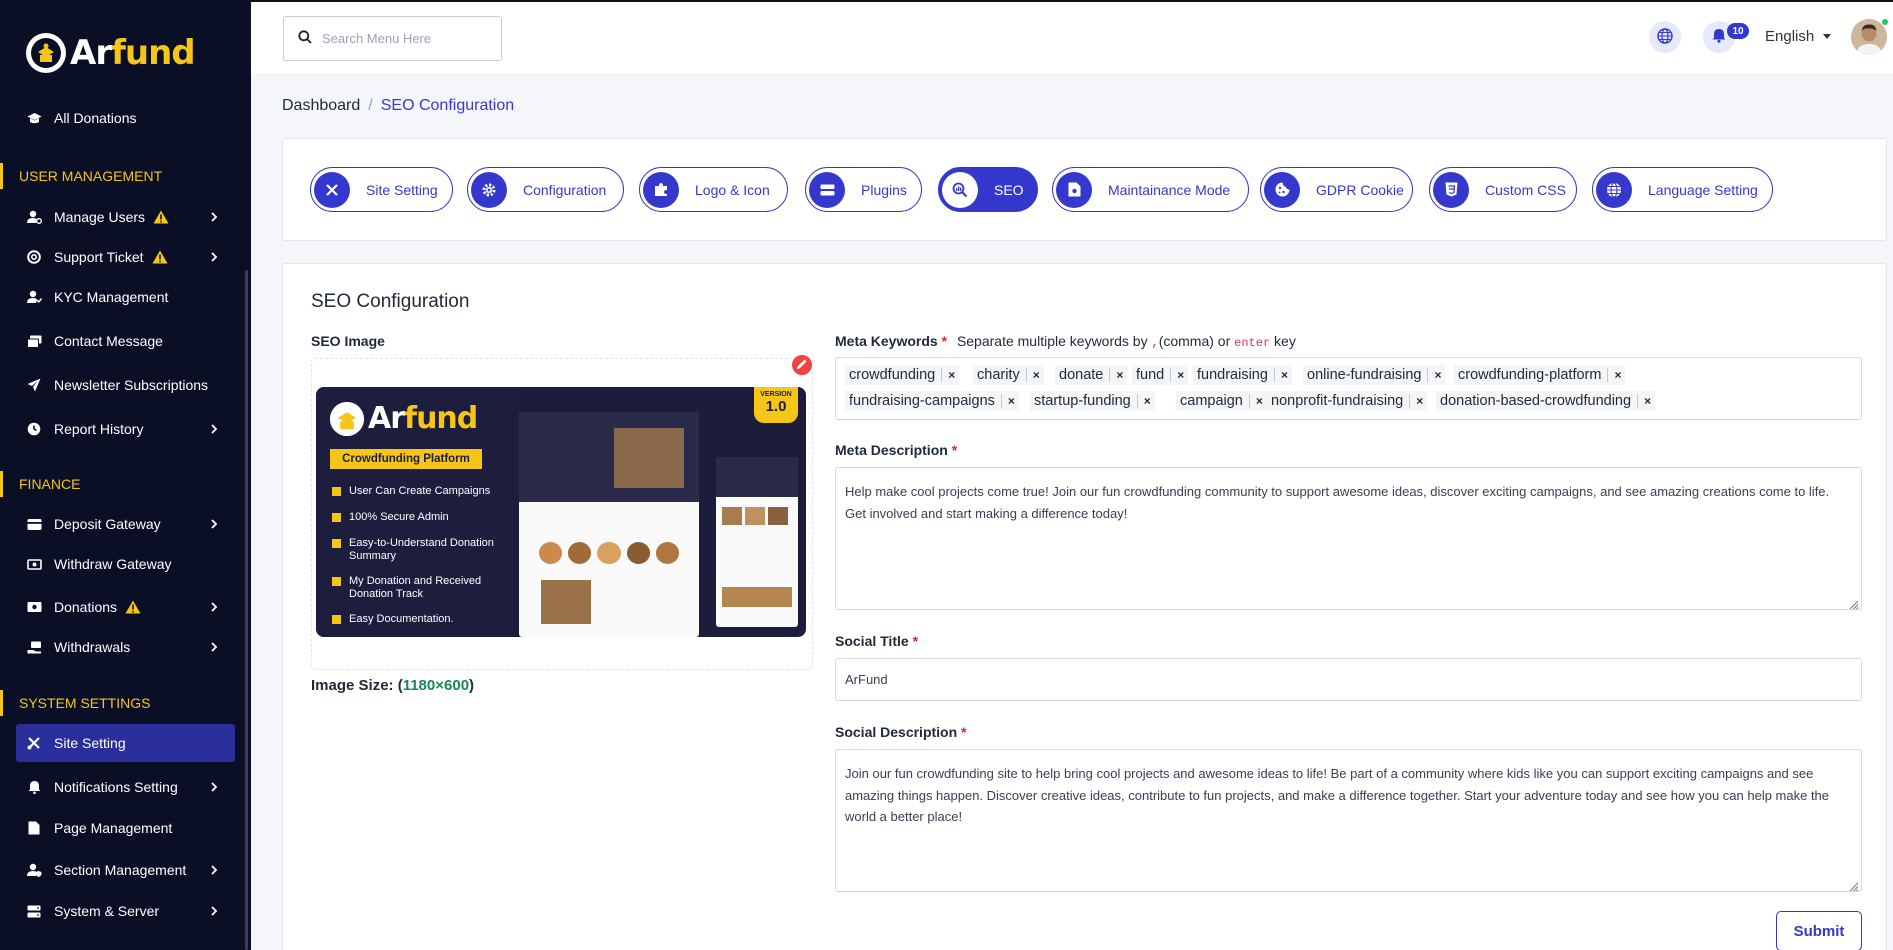 The width and height of the screenshot is (1893, 950). I want to click on tab-gdpr-cookie: GDPR Cookie, so click(1336, 189).